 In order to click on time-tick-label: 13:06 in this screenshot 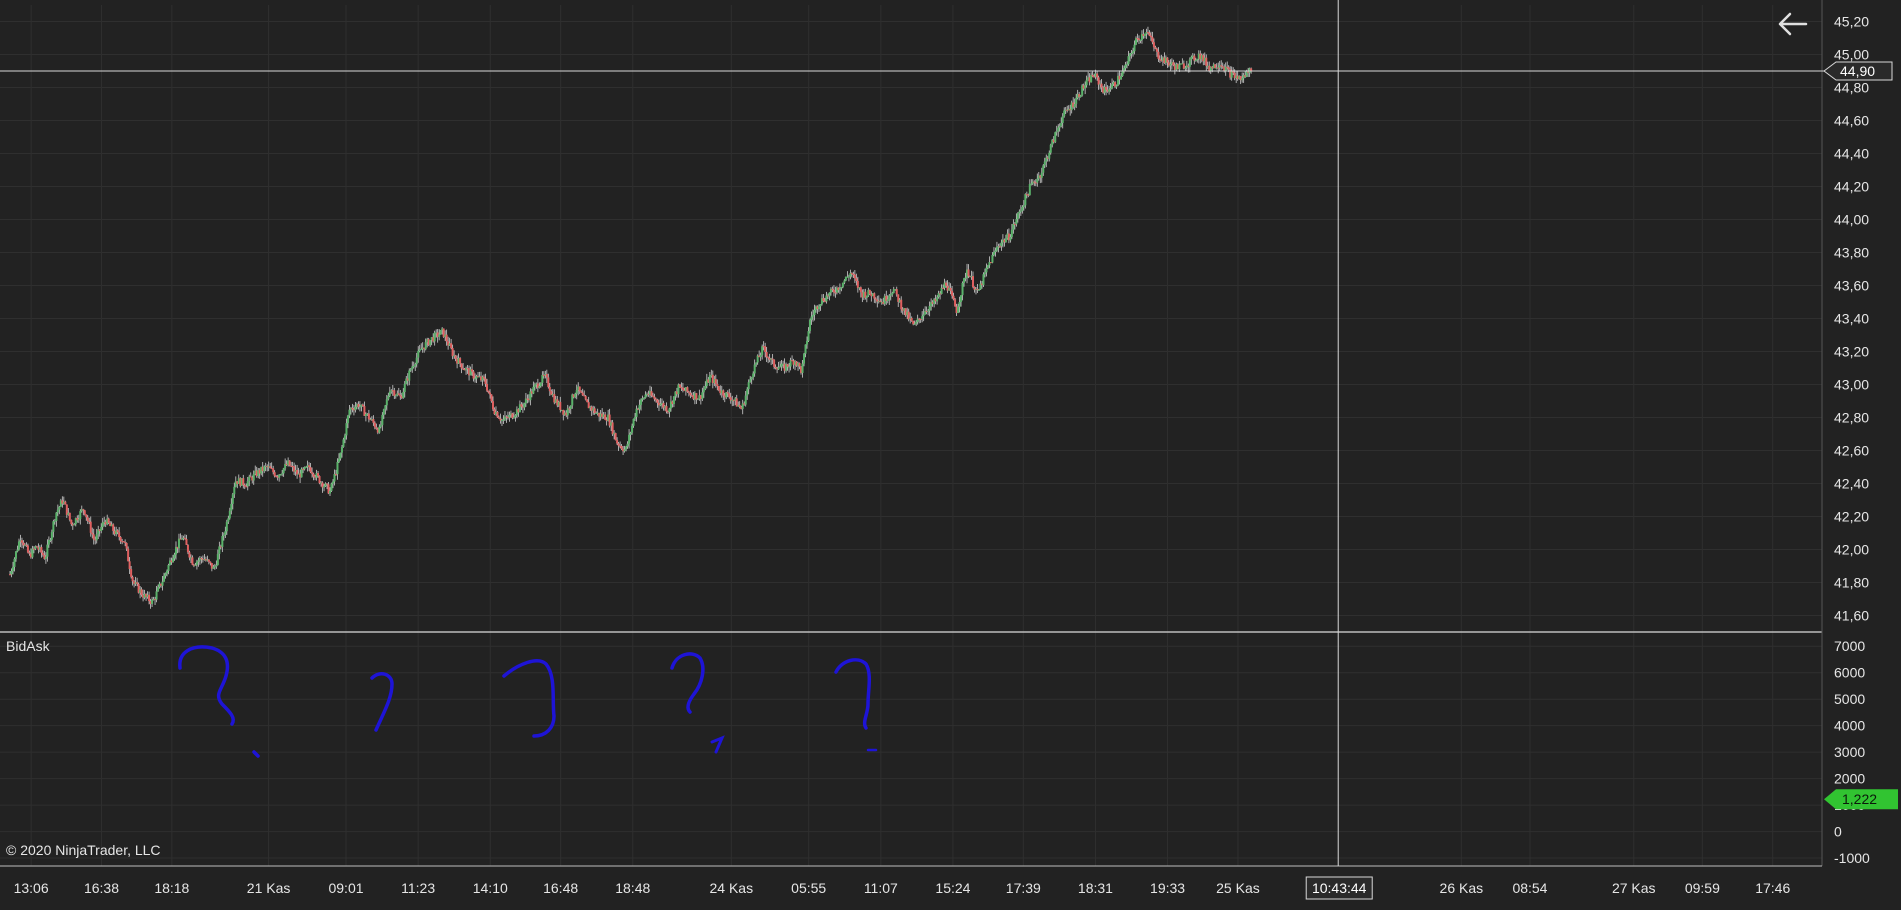, I will do `click(31, 888)`.